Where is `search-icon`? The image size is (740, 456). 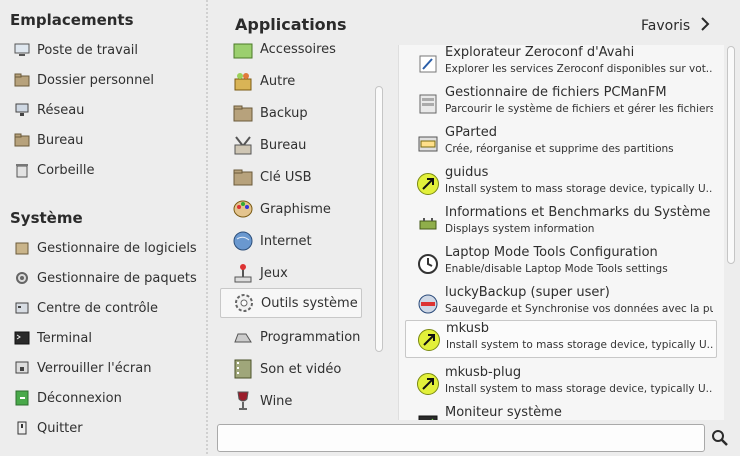
search-icon is located at coordinates (720, 438).